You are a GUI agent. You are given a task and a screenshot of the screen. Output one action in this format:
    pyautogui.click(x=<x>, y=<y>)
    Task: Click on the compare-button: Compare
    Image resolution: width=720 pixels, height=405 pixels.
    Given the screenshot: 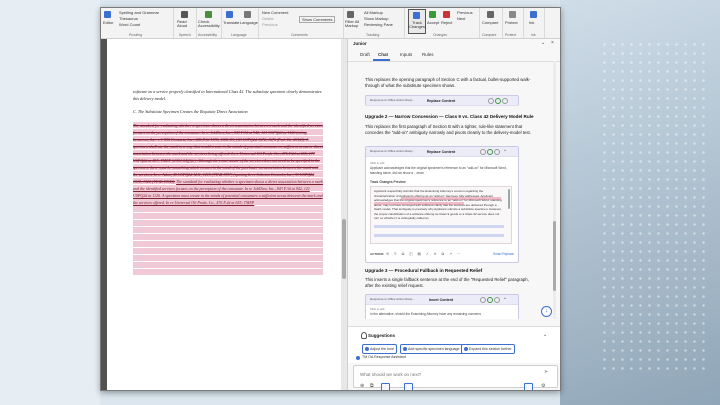 What is the action you would take?
    pyautogui.click(x=490, y=22)
    